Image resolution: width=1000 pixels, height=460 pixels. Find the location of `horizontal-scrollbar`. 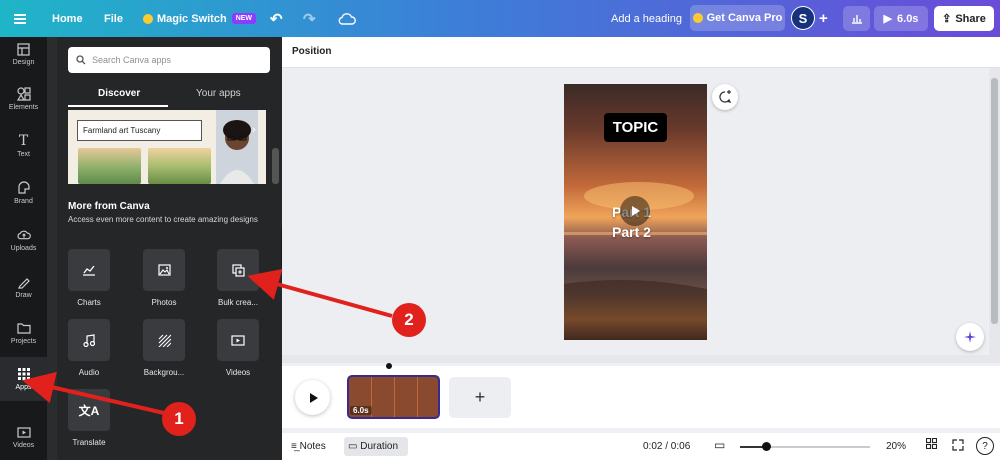

horizontal-scrollbar is located at coordinates (641, 359).